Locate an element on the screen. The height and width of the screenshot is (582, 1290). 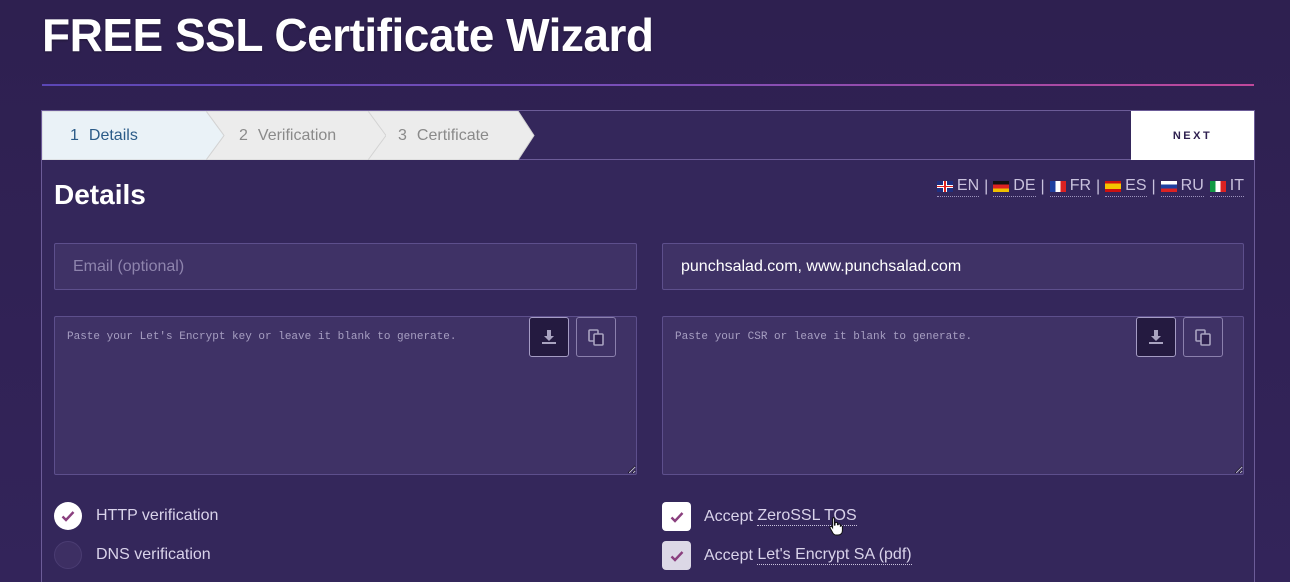
key-download-button is located at coordinates (549, 337).